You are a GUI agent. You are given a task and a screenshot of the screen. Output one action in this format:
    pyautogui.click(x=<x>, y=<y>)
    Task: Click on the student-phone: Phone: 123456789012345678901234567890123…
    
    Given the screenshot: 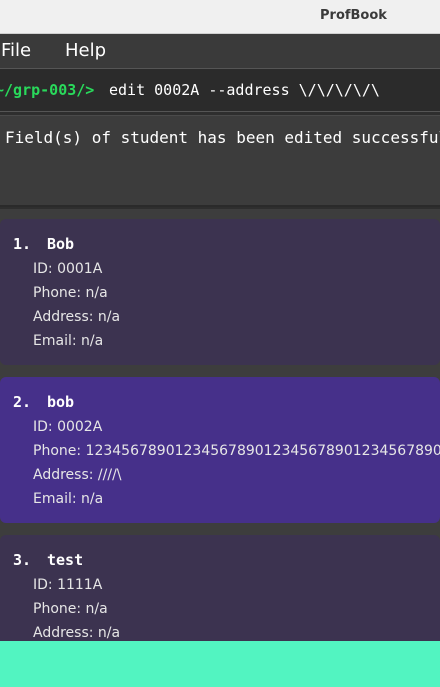 What is the action you would take?
    pyautogui.click(x=236, y=451)
    